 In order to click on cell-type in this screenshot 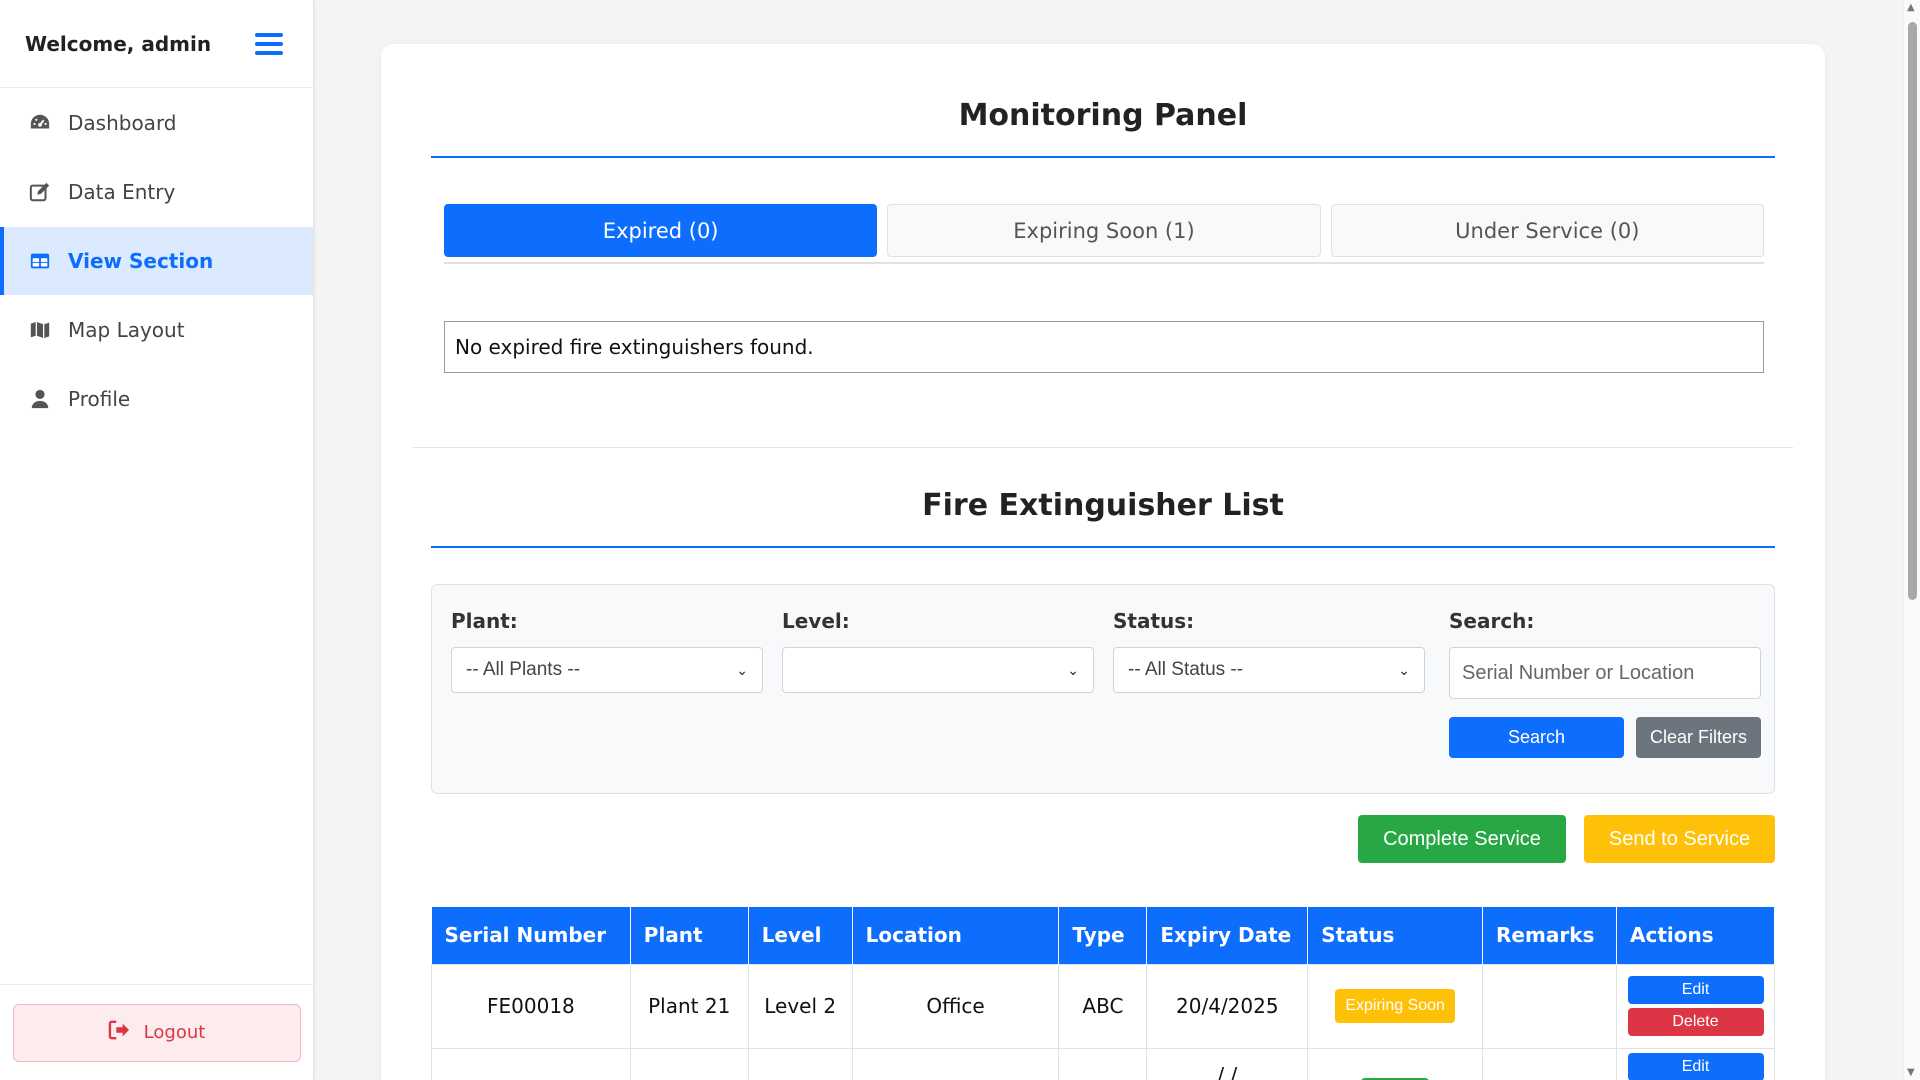, I will do `click(1103, 1063)`.